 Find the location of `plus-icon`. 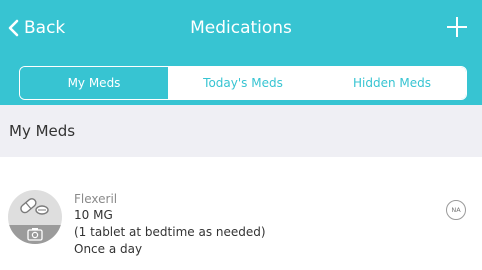

plus-icon is located at coordinates (457, 27).